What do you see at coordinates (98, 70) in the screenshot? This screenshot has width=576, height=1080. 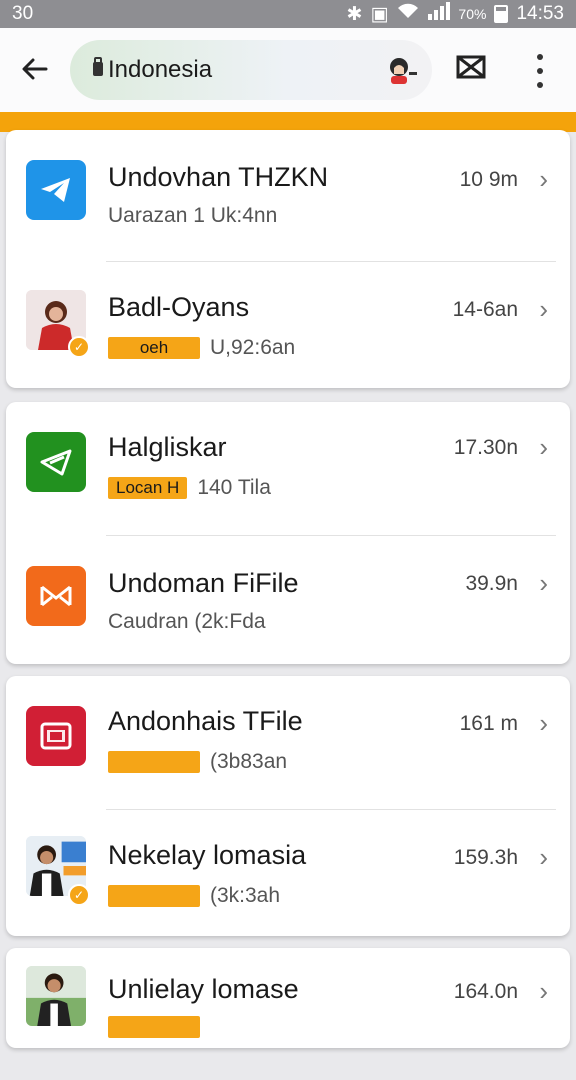 I see `bag-icon` at bounding box center [98, 70].